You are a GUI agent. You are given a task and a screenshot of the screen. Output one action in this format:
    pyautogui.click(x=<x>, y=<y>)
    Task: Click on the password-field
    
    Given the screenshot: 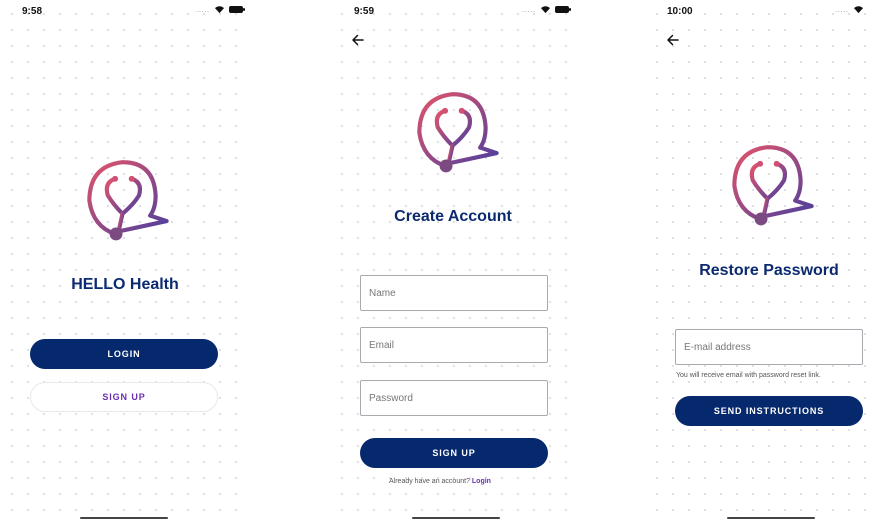 What is the action you would take?
    pyautogui.click(x=454, y=398)
    